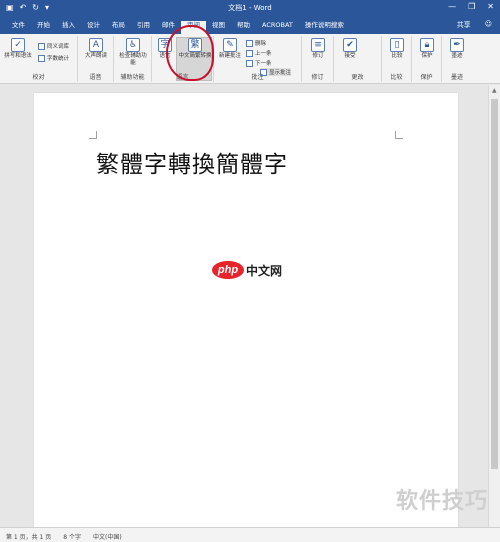 Image resolution: width=500 pixels, height=542 pixels. I want to click on scroll-thumb, so click(494, 284).